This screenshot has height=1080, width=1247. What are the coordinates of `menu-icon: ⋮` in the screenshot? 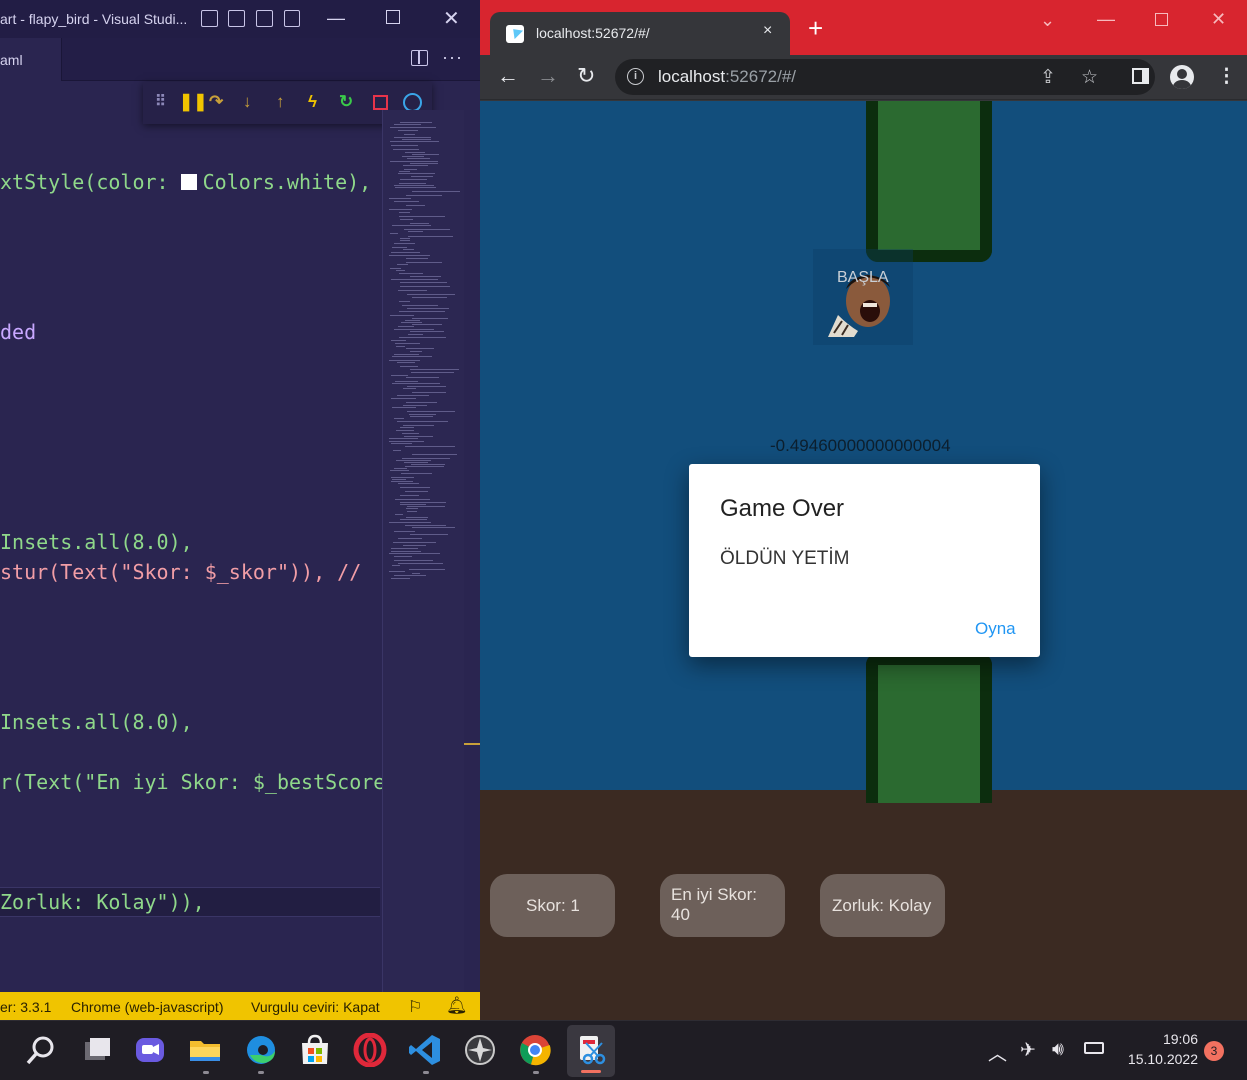 It's located at (1226, 76).